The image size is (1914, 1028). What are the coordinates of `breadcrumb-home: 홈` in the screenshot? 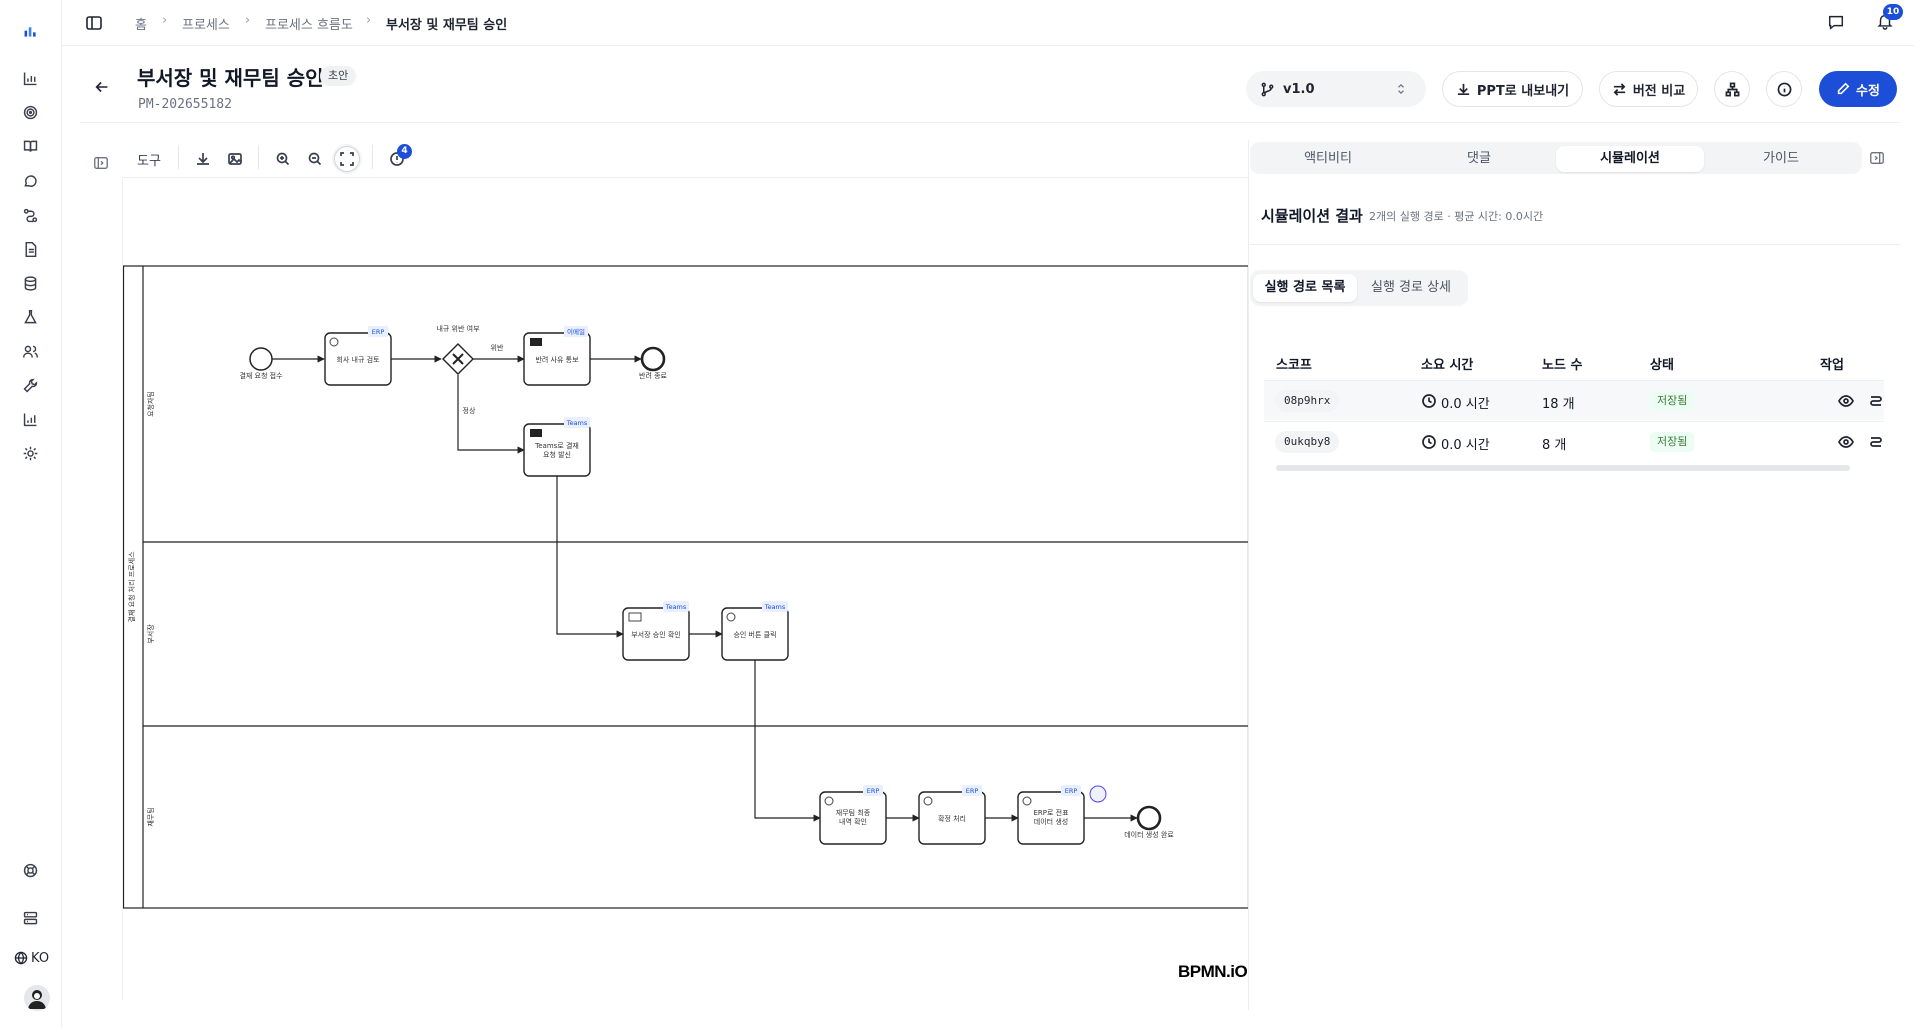 It's located at (141, 23).